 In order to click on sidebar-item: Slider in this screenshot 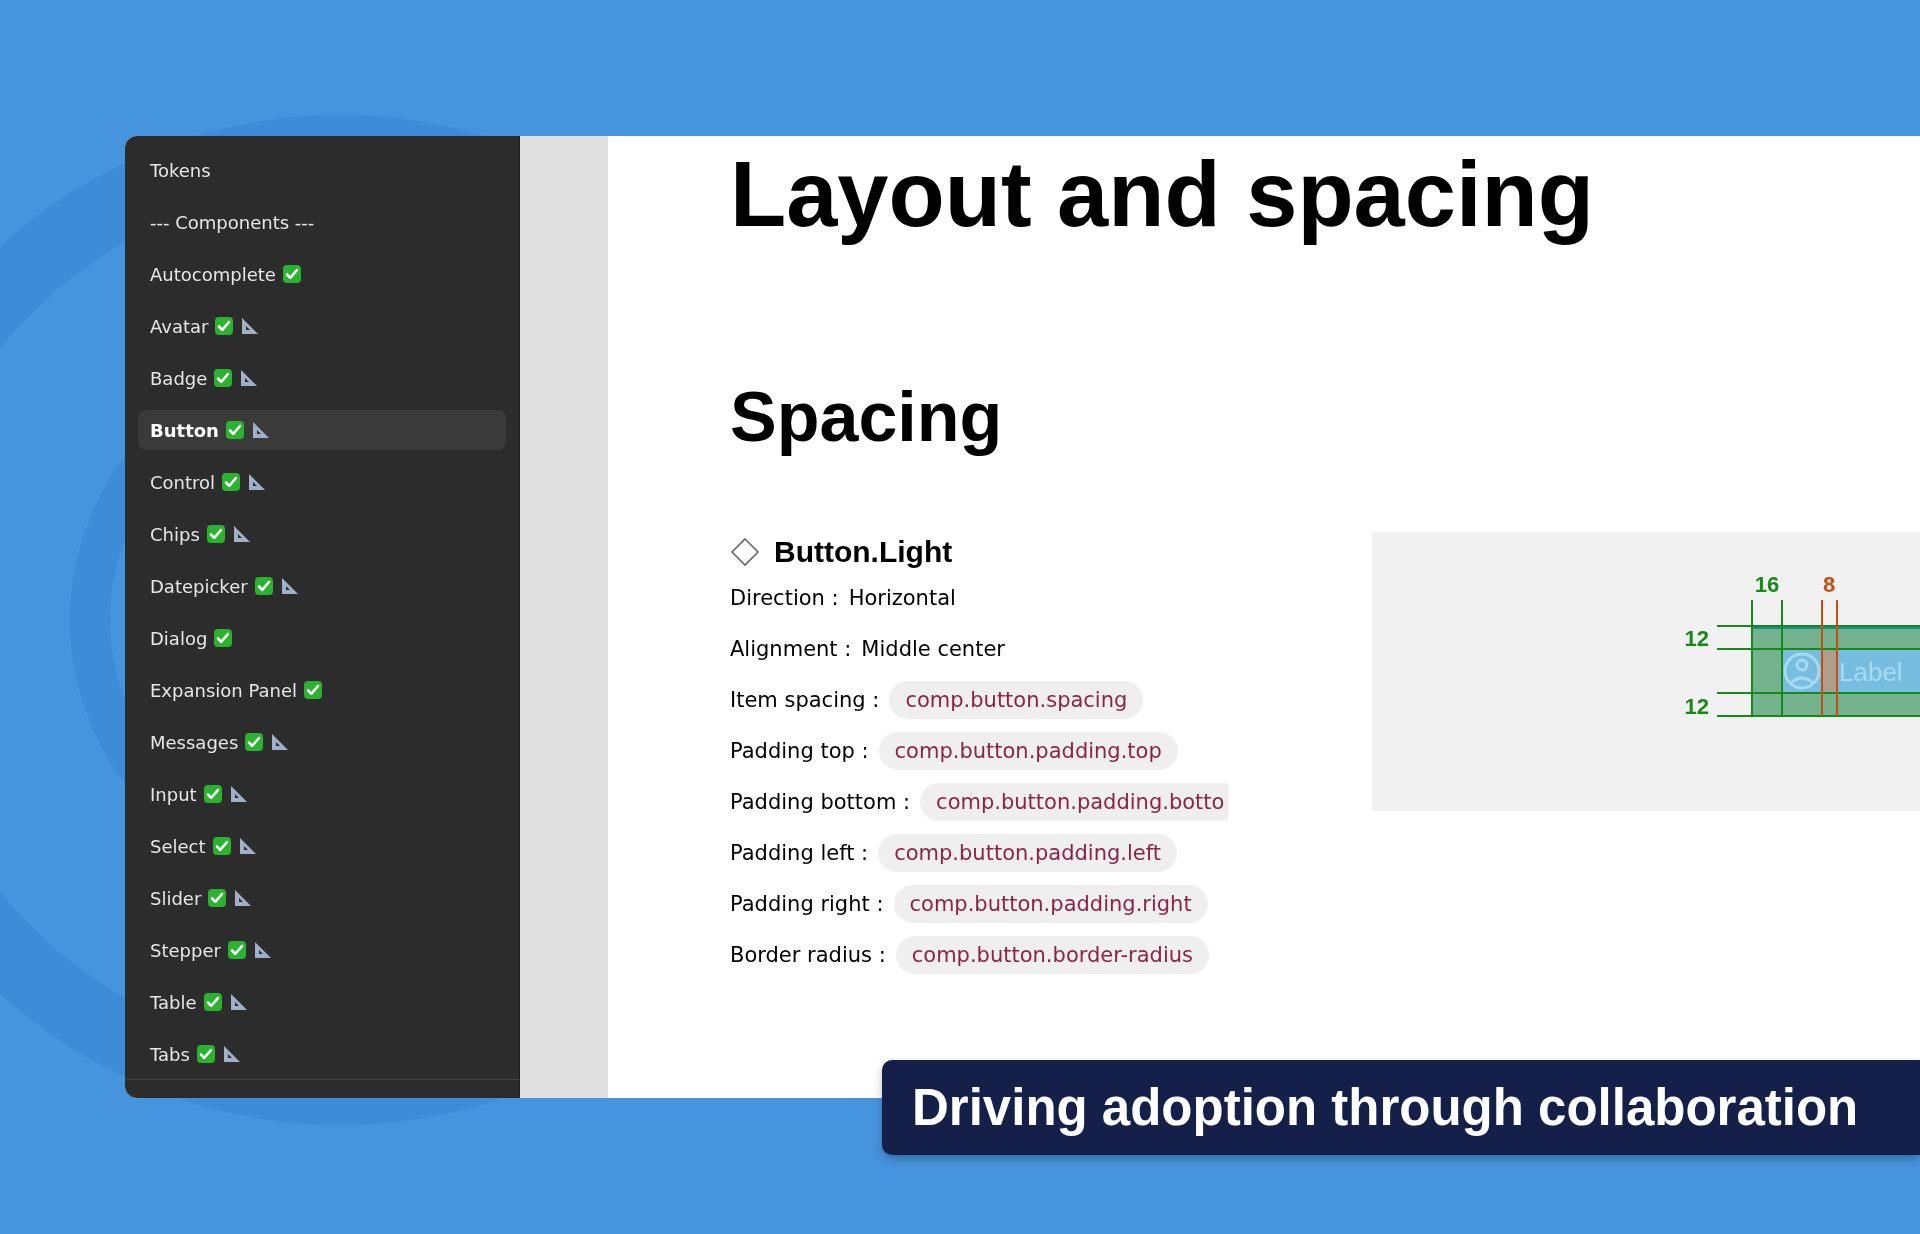, I will do `click(322, 898)`.